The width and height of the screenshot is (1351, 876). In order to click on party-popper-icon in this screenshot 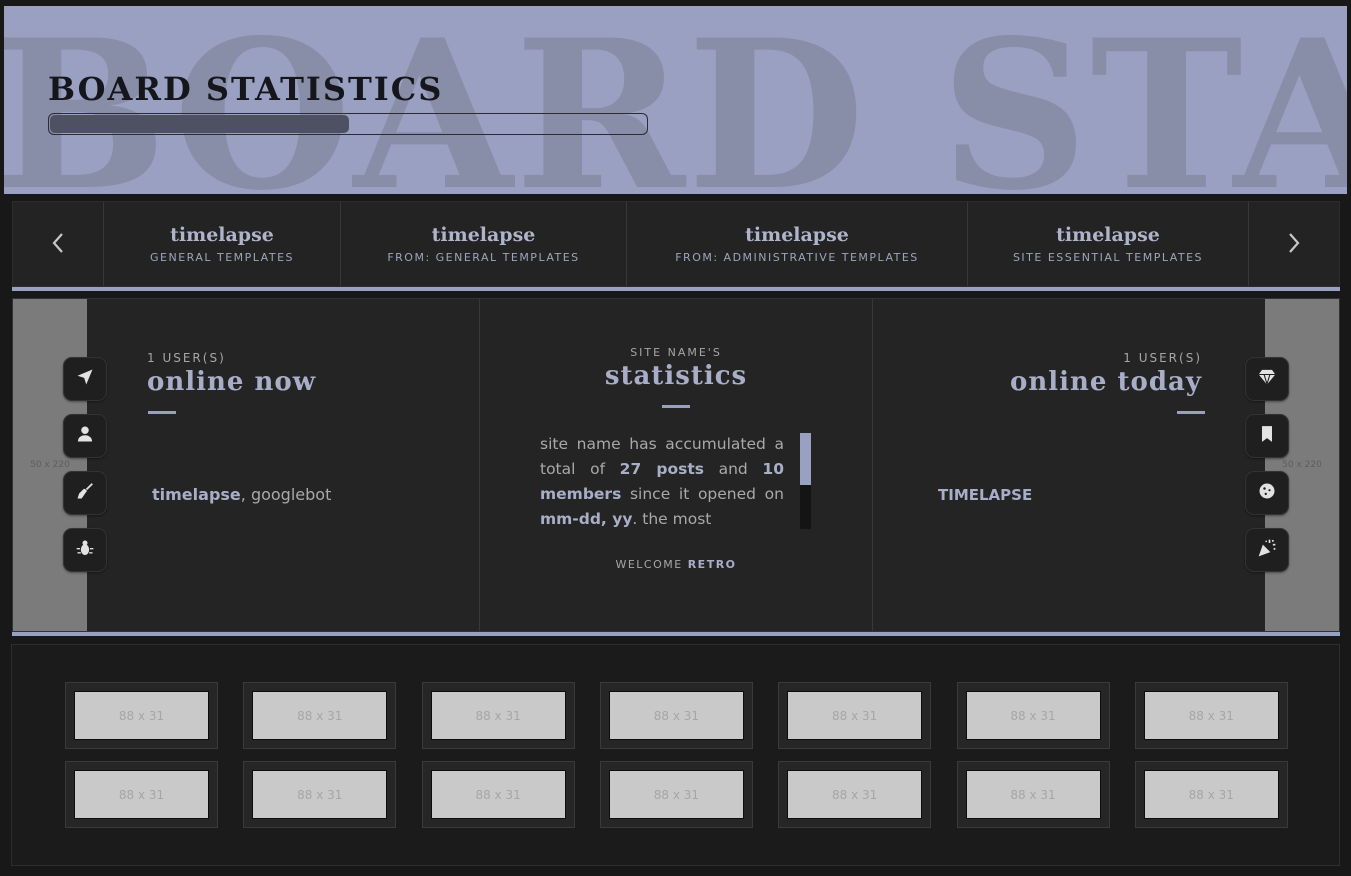, I will do `click(1267, 550)`.